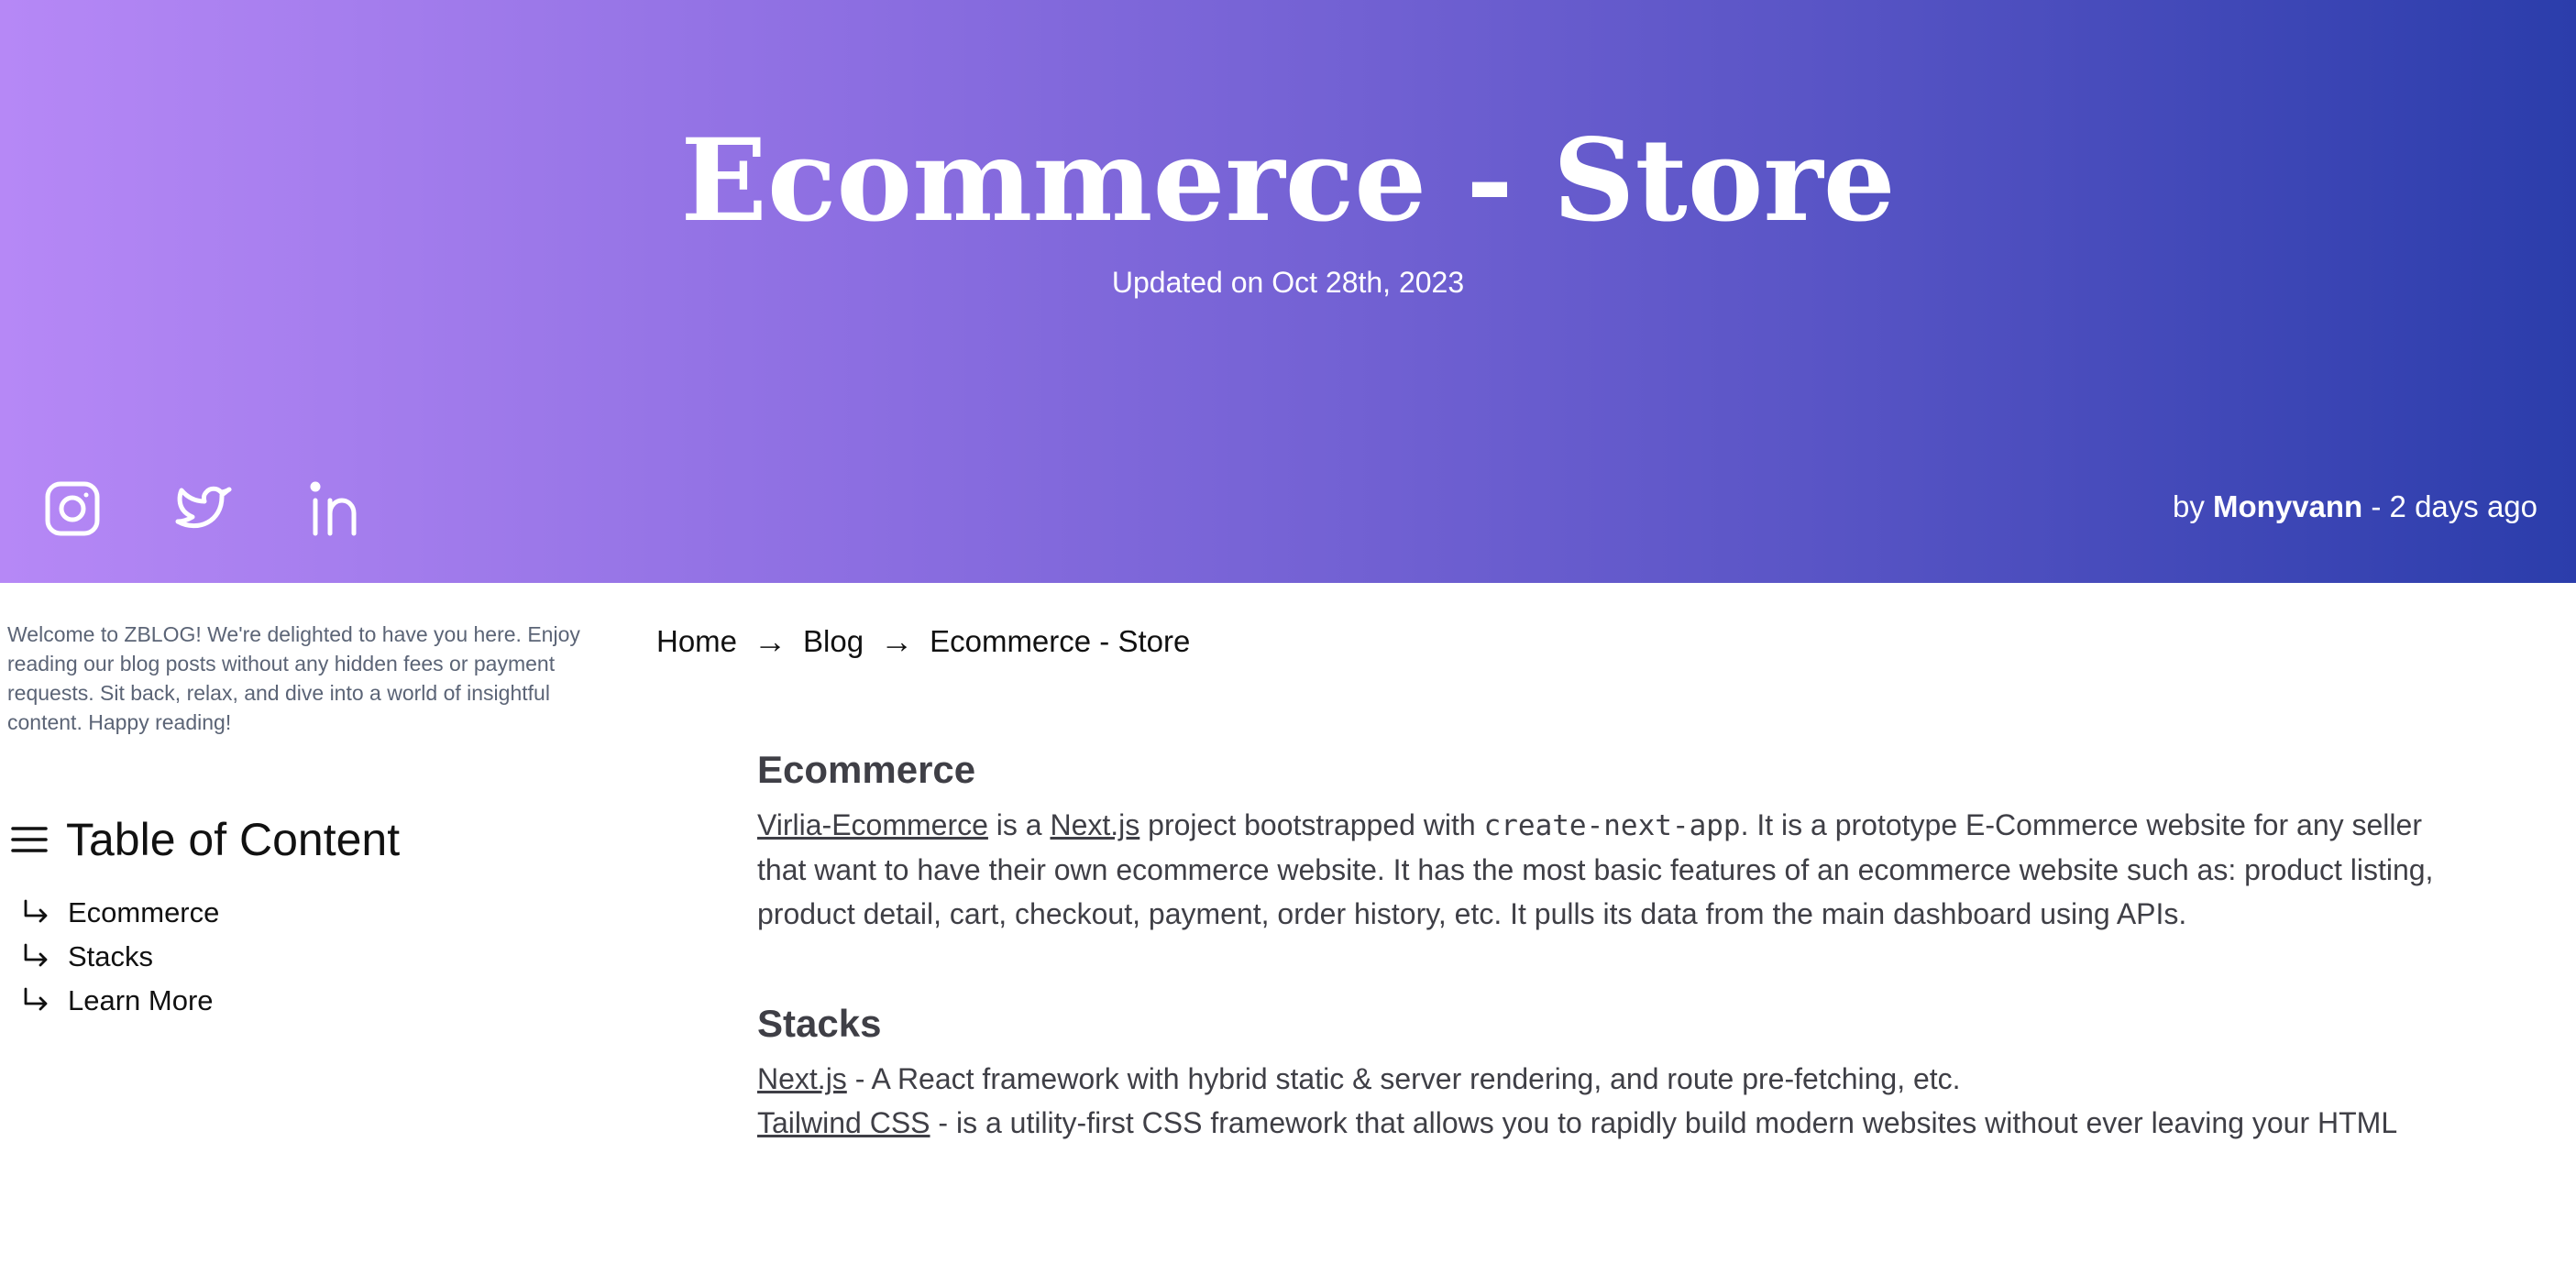 The width and height of the screenshot is (2576, 1263). I want to click on toc-item-label: Stacks, so click(110, 956).